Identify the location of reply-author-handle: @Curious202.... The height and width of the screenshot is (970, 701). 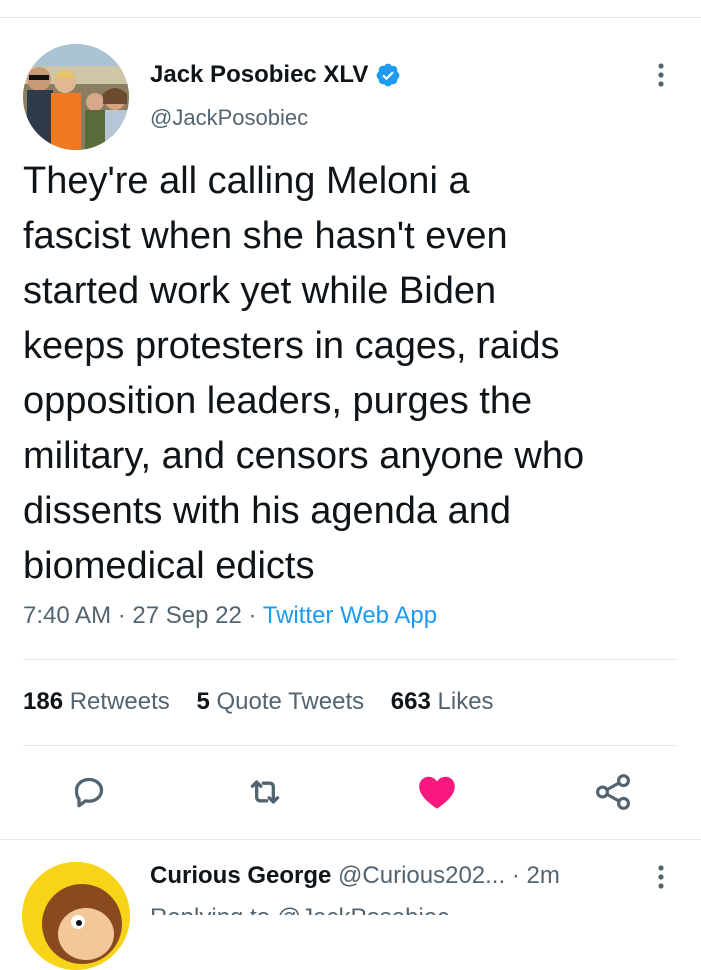
(421, 875).